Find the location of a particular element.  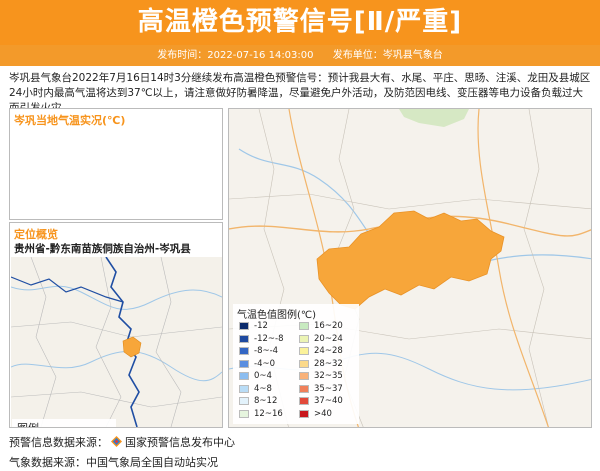

legend-label: 4~8 is located at coordinates (263, 388).